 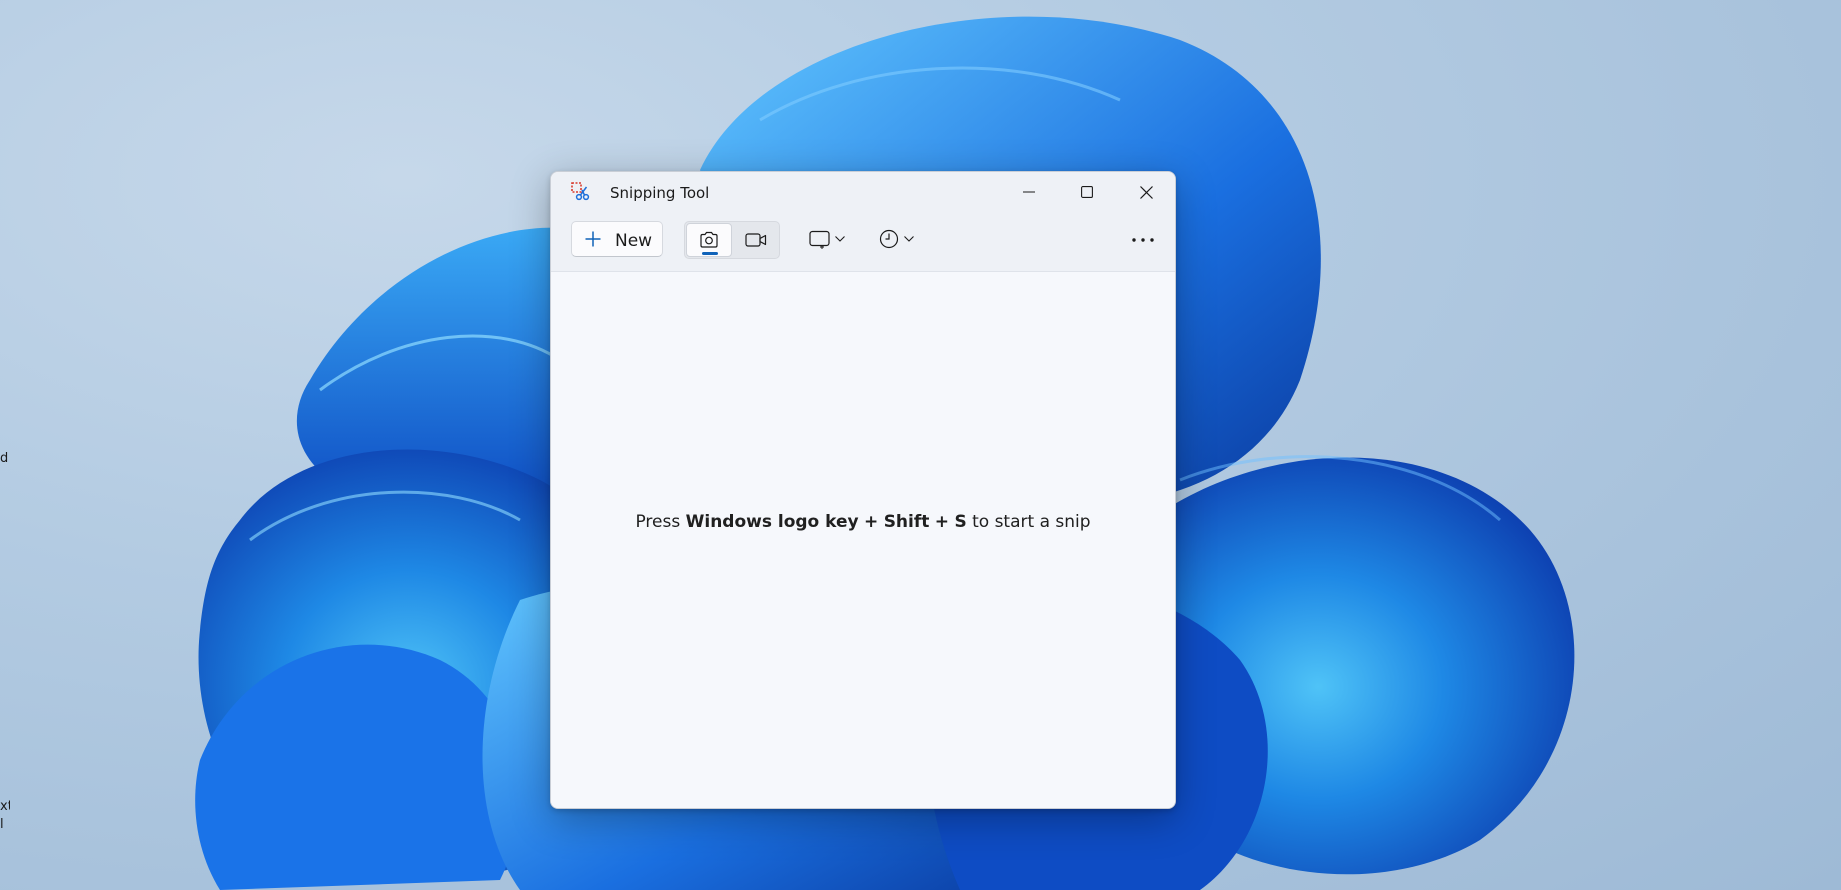 What do you see at coordinates (634, 241) in the screenshot?
I see `new-button-label: New` at bounding box center [634, 241].